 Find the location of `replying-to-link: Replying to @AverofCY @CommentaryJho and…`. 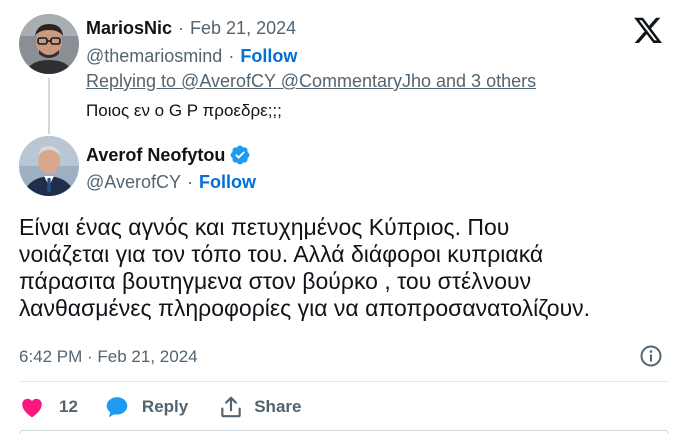

replying-to-link: Replying to @AverofCY @CommentaryJho and… is located at coordinates (311, 81).